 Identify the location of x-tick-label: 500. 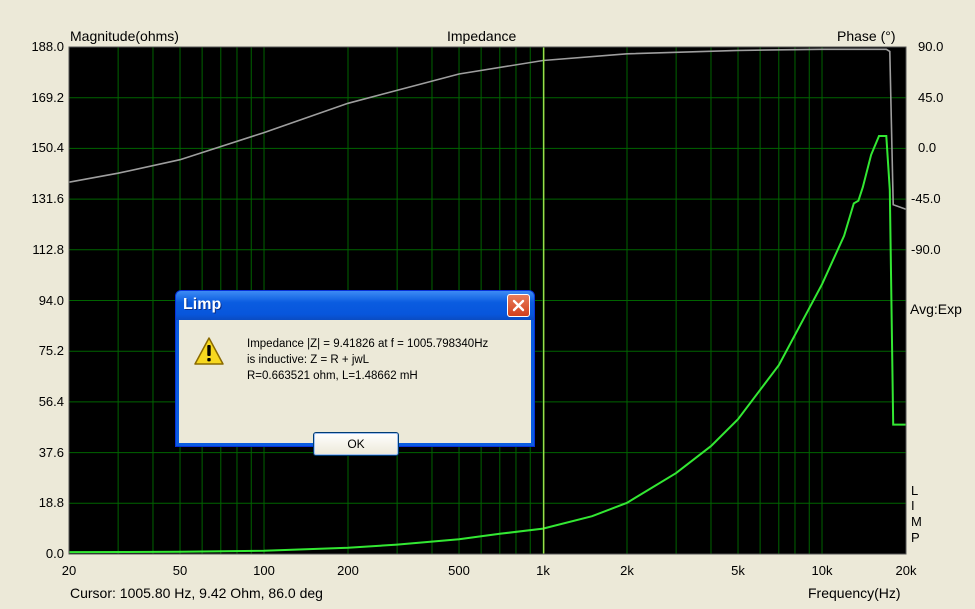
(459, 570).